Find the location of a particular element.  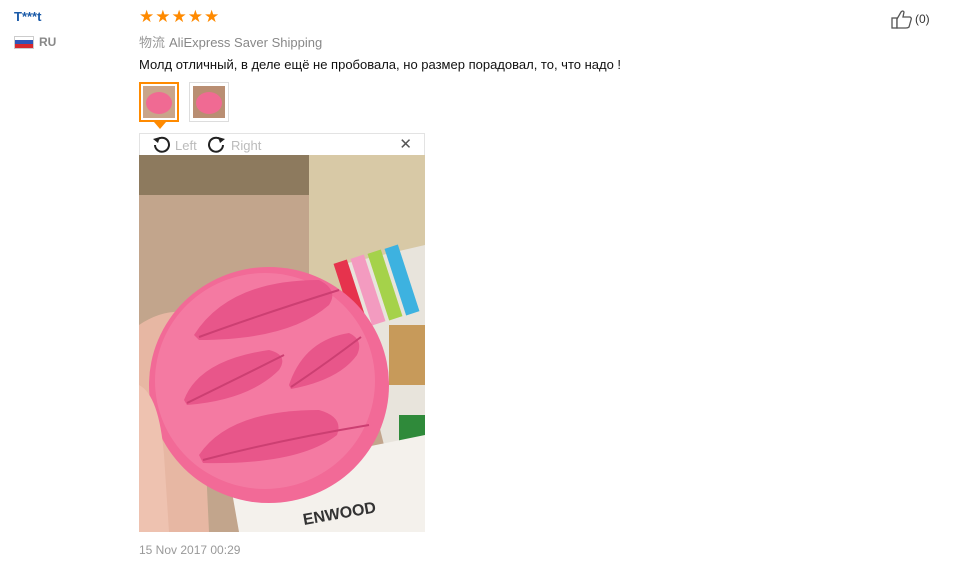

helpful-count: (0) is located at coordinates (922, 19).